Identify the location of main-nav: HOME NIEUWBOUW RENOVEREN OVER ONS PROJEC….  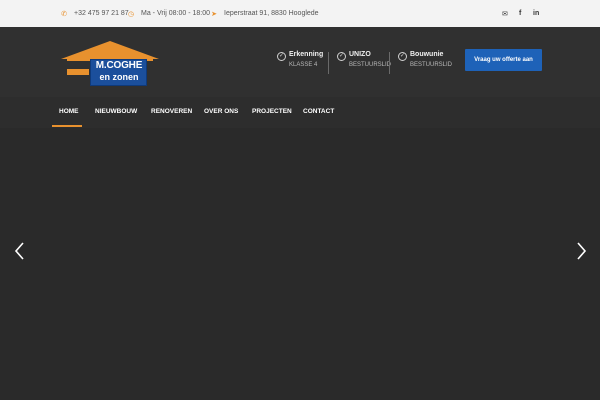
(300, 112).